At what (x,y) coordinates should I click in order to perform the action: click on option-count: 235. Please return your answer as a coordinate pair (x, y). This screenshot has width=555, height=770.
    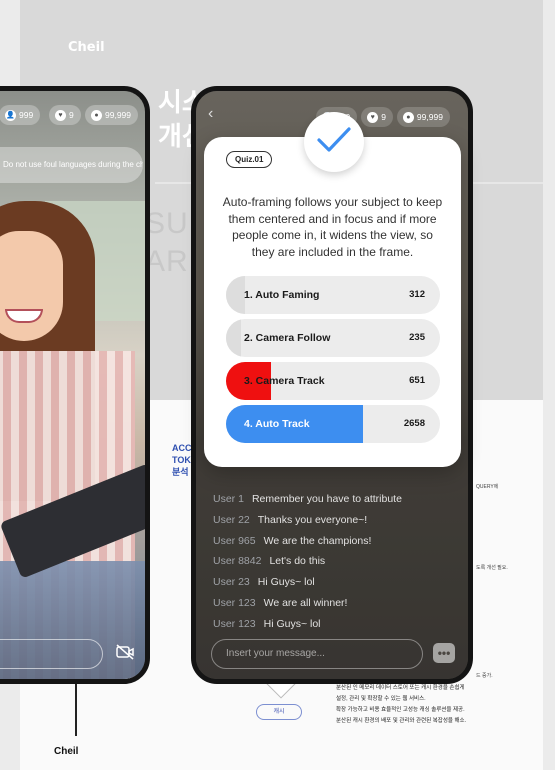
    Looking at the image, I should click on (417, 337).